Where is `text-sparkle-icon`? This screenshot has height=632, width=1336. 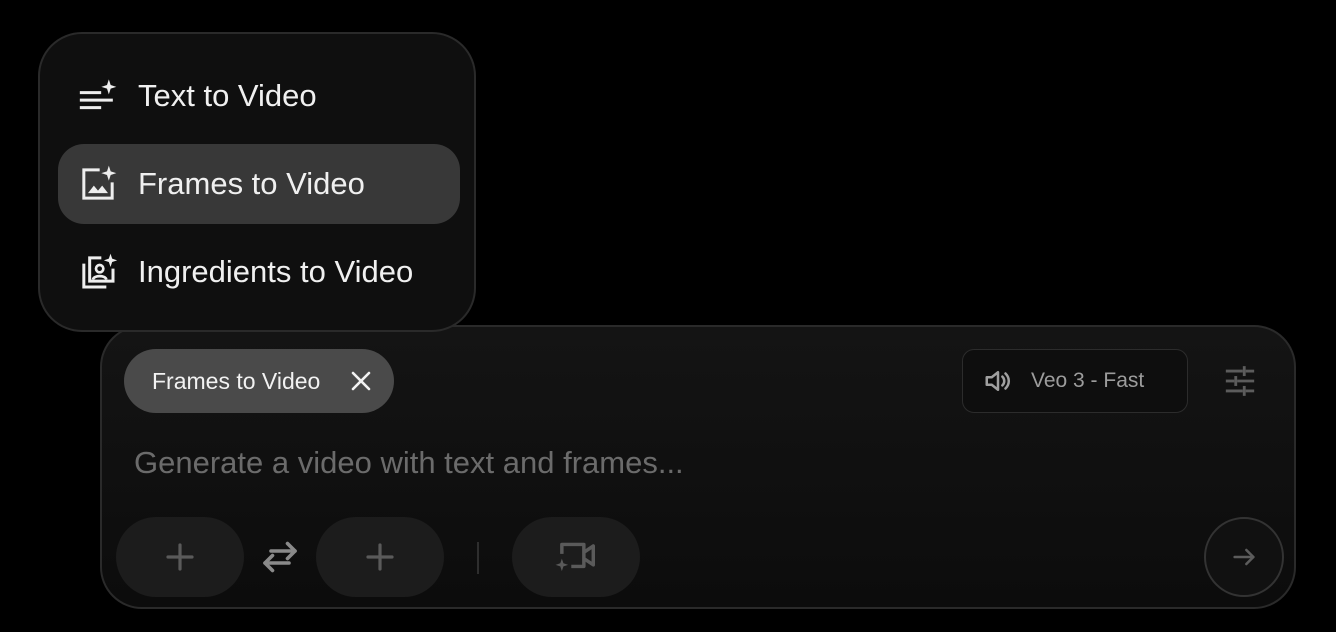
text-sparkle-icon is located at coordinates (98, 96).